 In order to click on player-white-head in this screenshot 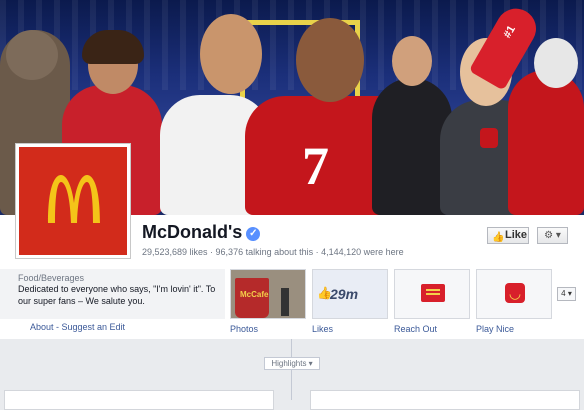, I will do `click(231, 54)`.